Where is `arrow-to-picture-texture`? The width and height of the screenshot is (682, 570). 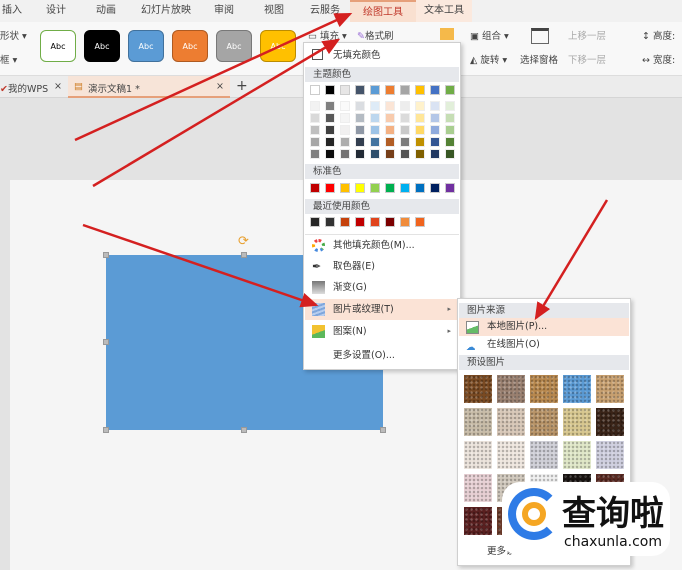 arrow-to-picture-texture is located at coordinates (200, 265).